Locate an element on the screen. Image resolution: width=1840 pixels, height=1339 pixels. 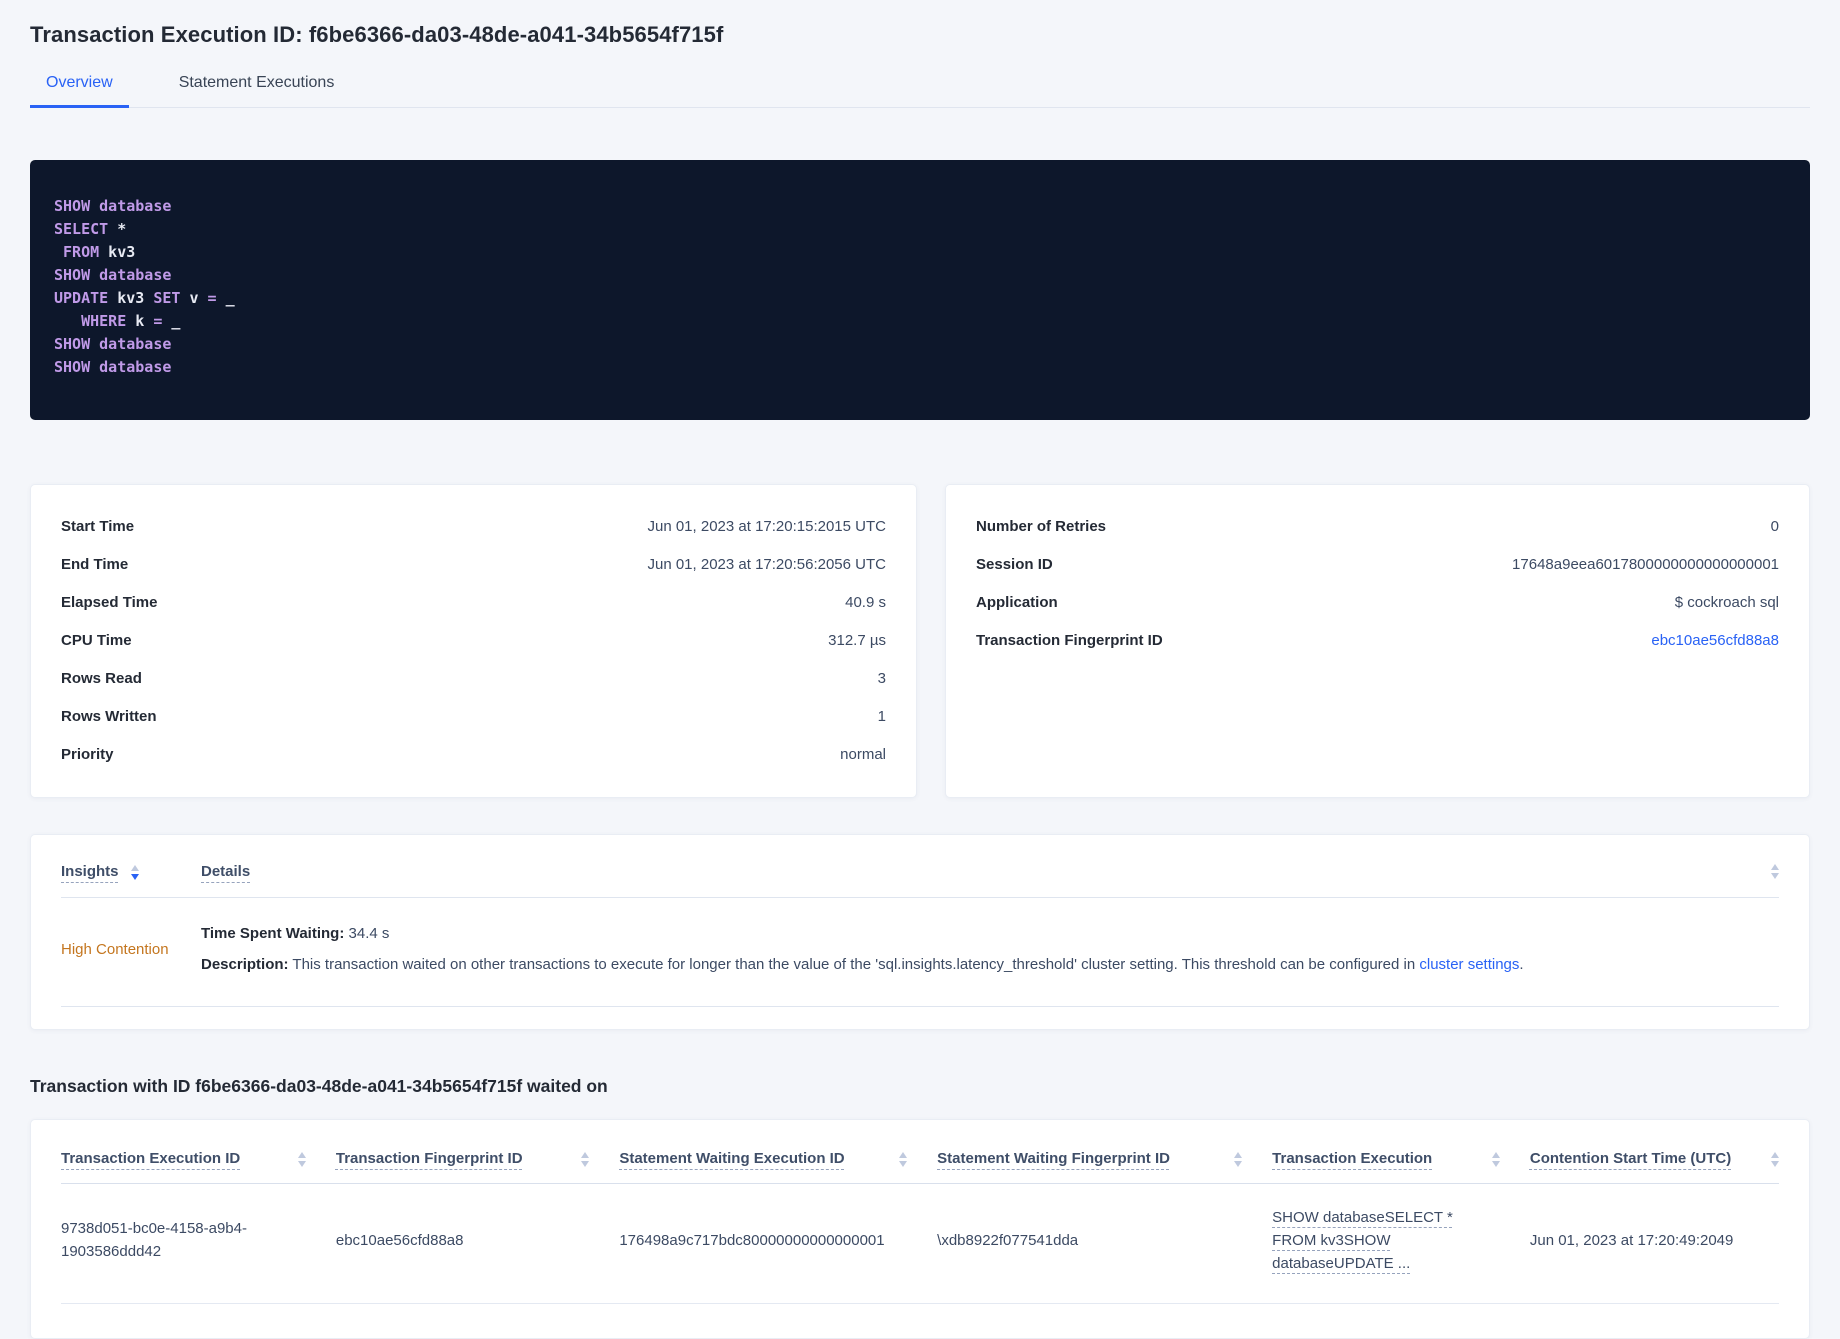
cell-stmt-waiting-fingerprint-id: \xdb8922f077541dda is located at coordinates (1104, 1240).